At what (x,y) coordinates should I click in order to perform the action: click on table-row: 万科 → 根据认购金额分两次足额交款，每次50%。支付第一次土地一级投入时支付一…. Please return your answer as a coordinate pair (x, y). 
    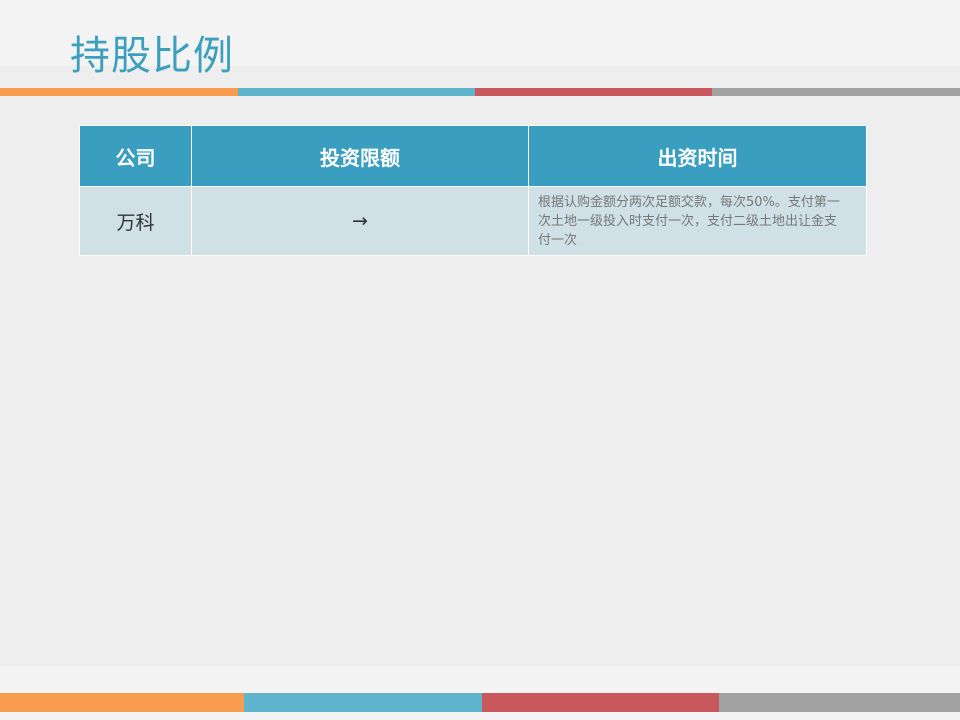
    Looking at the image, I should click on (473, 221).